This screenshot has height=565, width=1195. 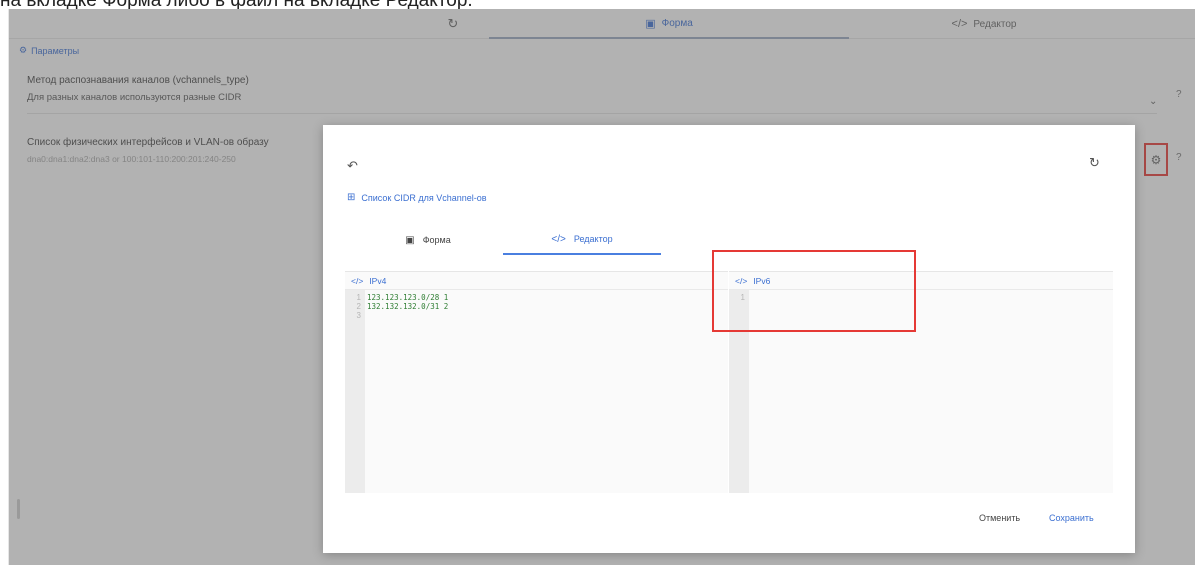 What do you see at coordinates (18, 509) in the screenshot?
I see `resize-handle` at bounding box center [18, 509].